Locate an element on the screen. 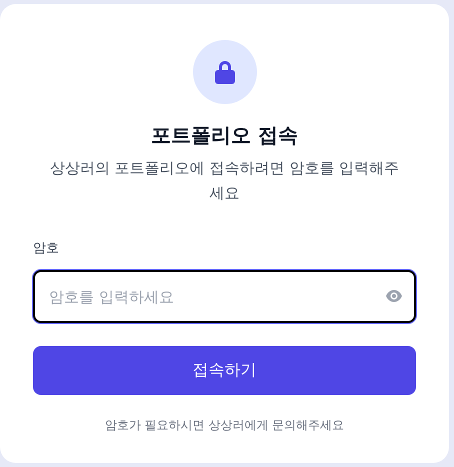  submit-button: 접속하기 is located at coordinates (224, 370).